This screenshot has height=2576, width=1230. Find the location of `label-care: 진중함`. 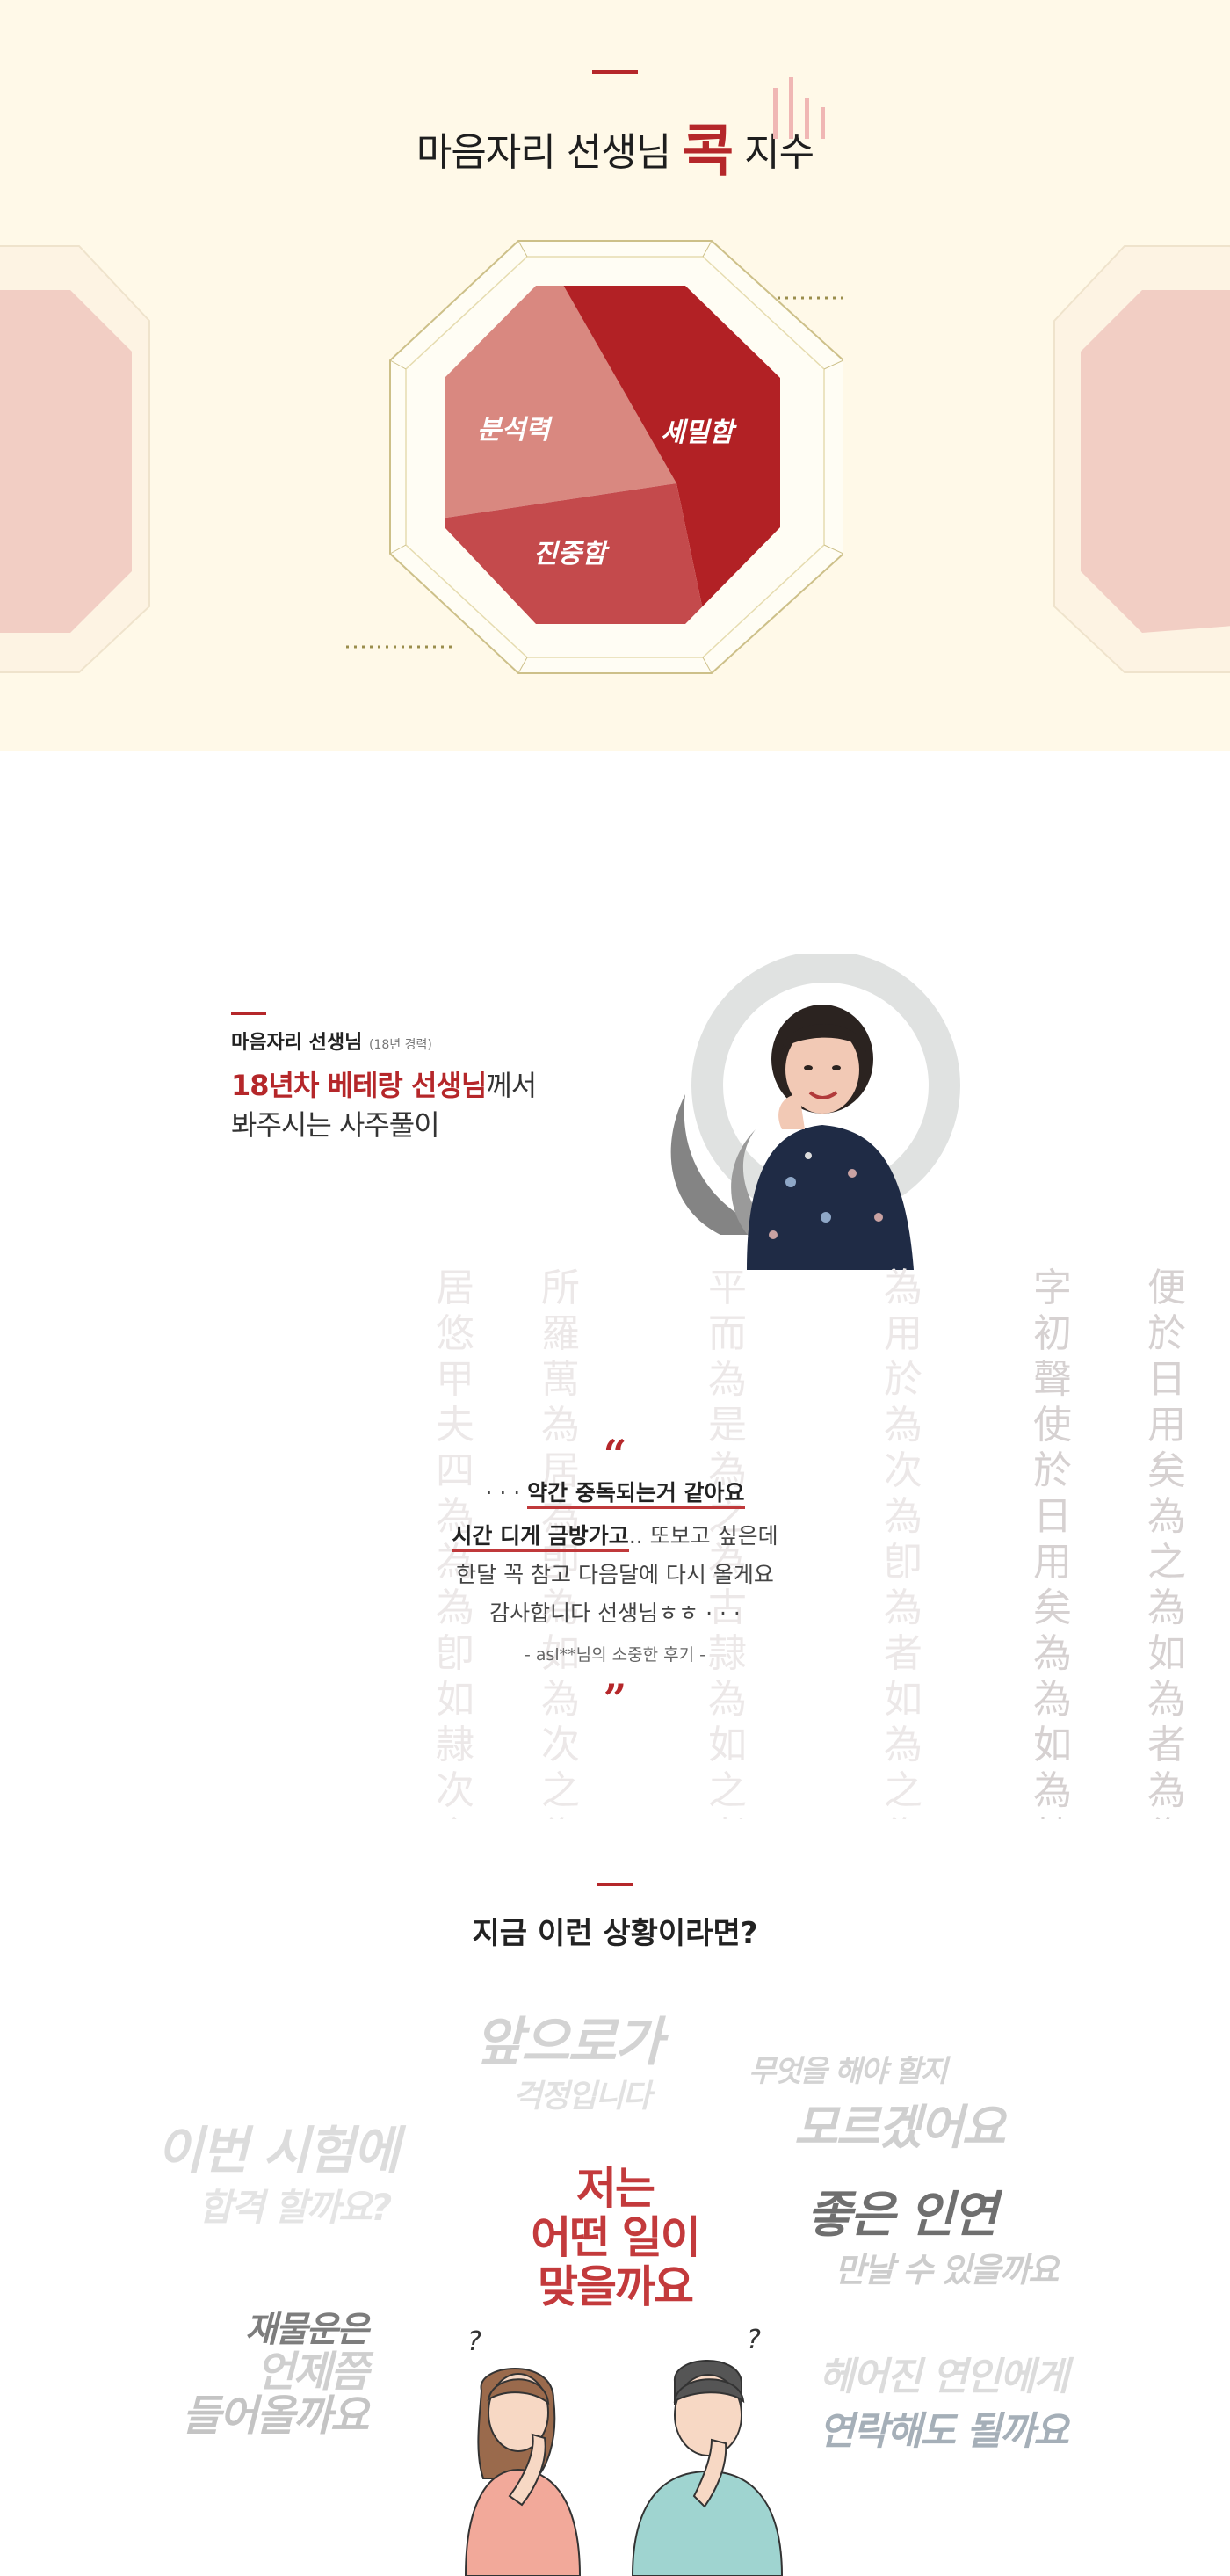

label-care: 진중함 is located at coordinates (569, 554).